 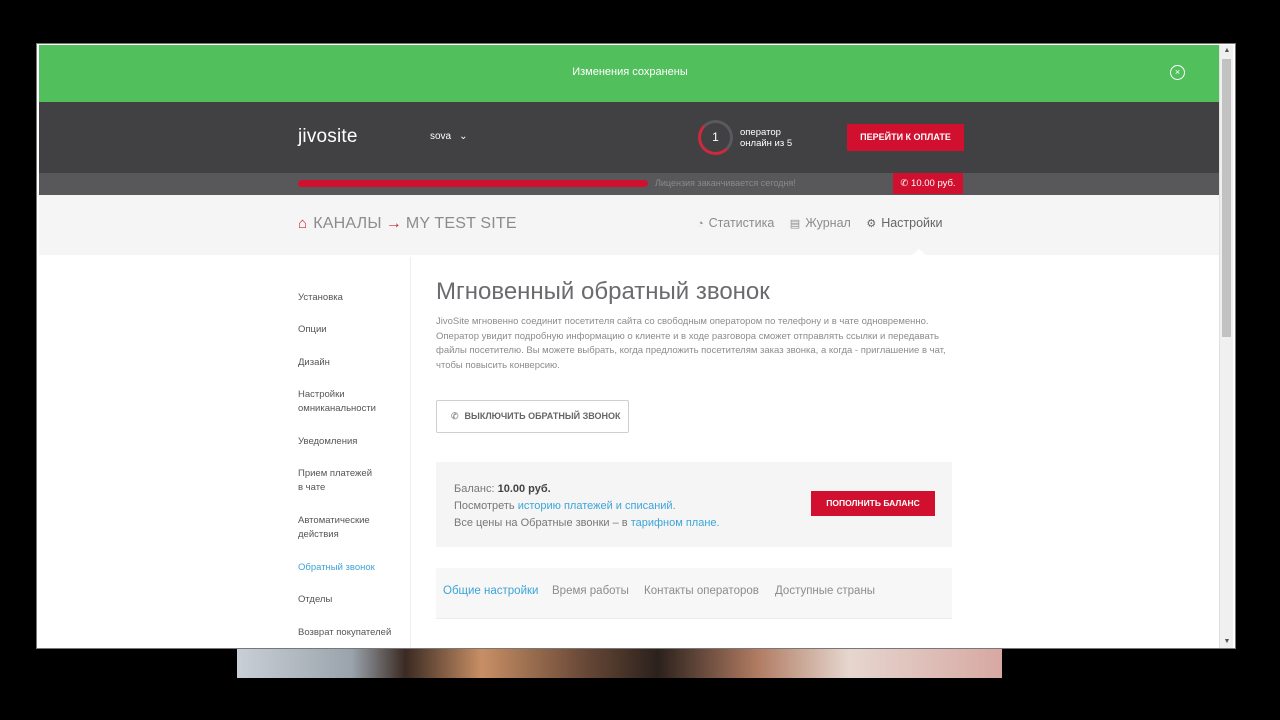 What do you see at coordinates (320, 298) in the screenshot?
I see `sidebar-item-install: Установка` at bounding box center [320, 298].